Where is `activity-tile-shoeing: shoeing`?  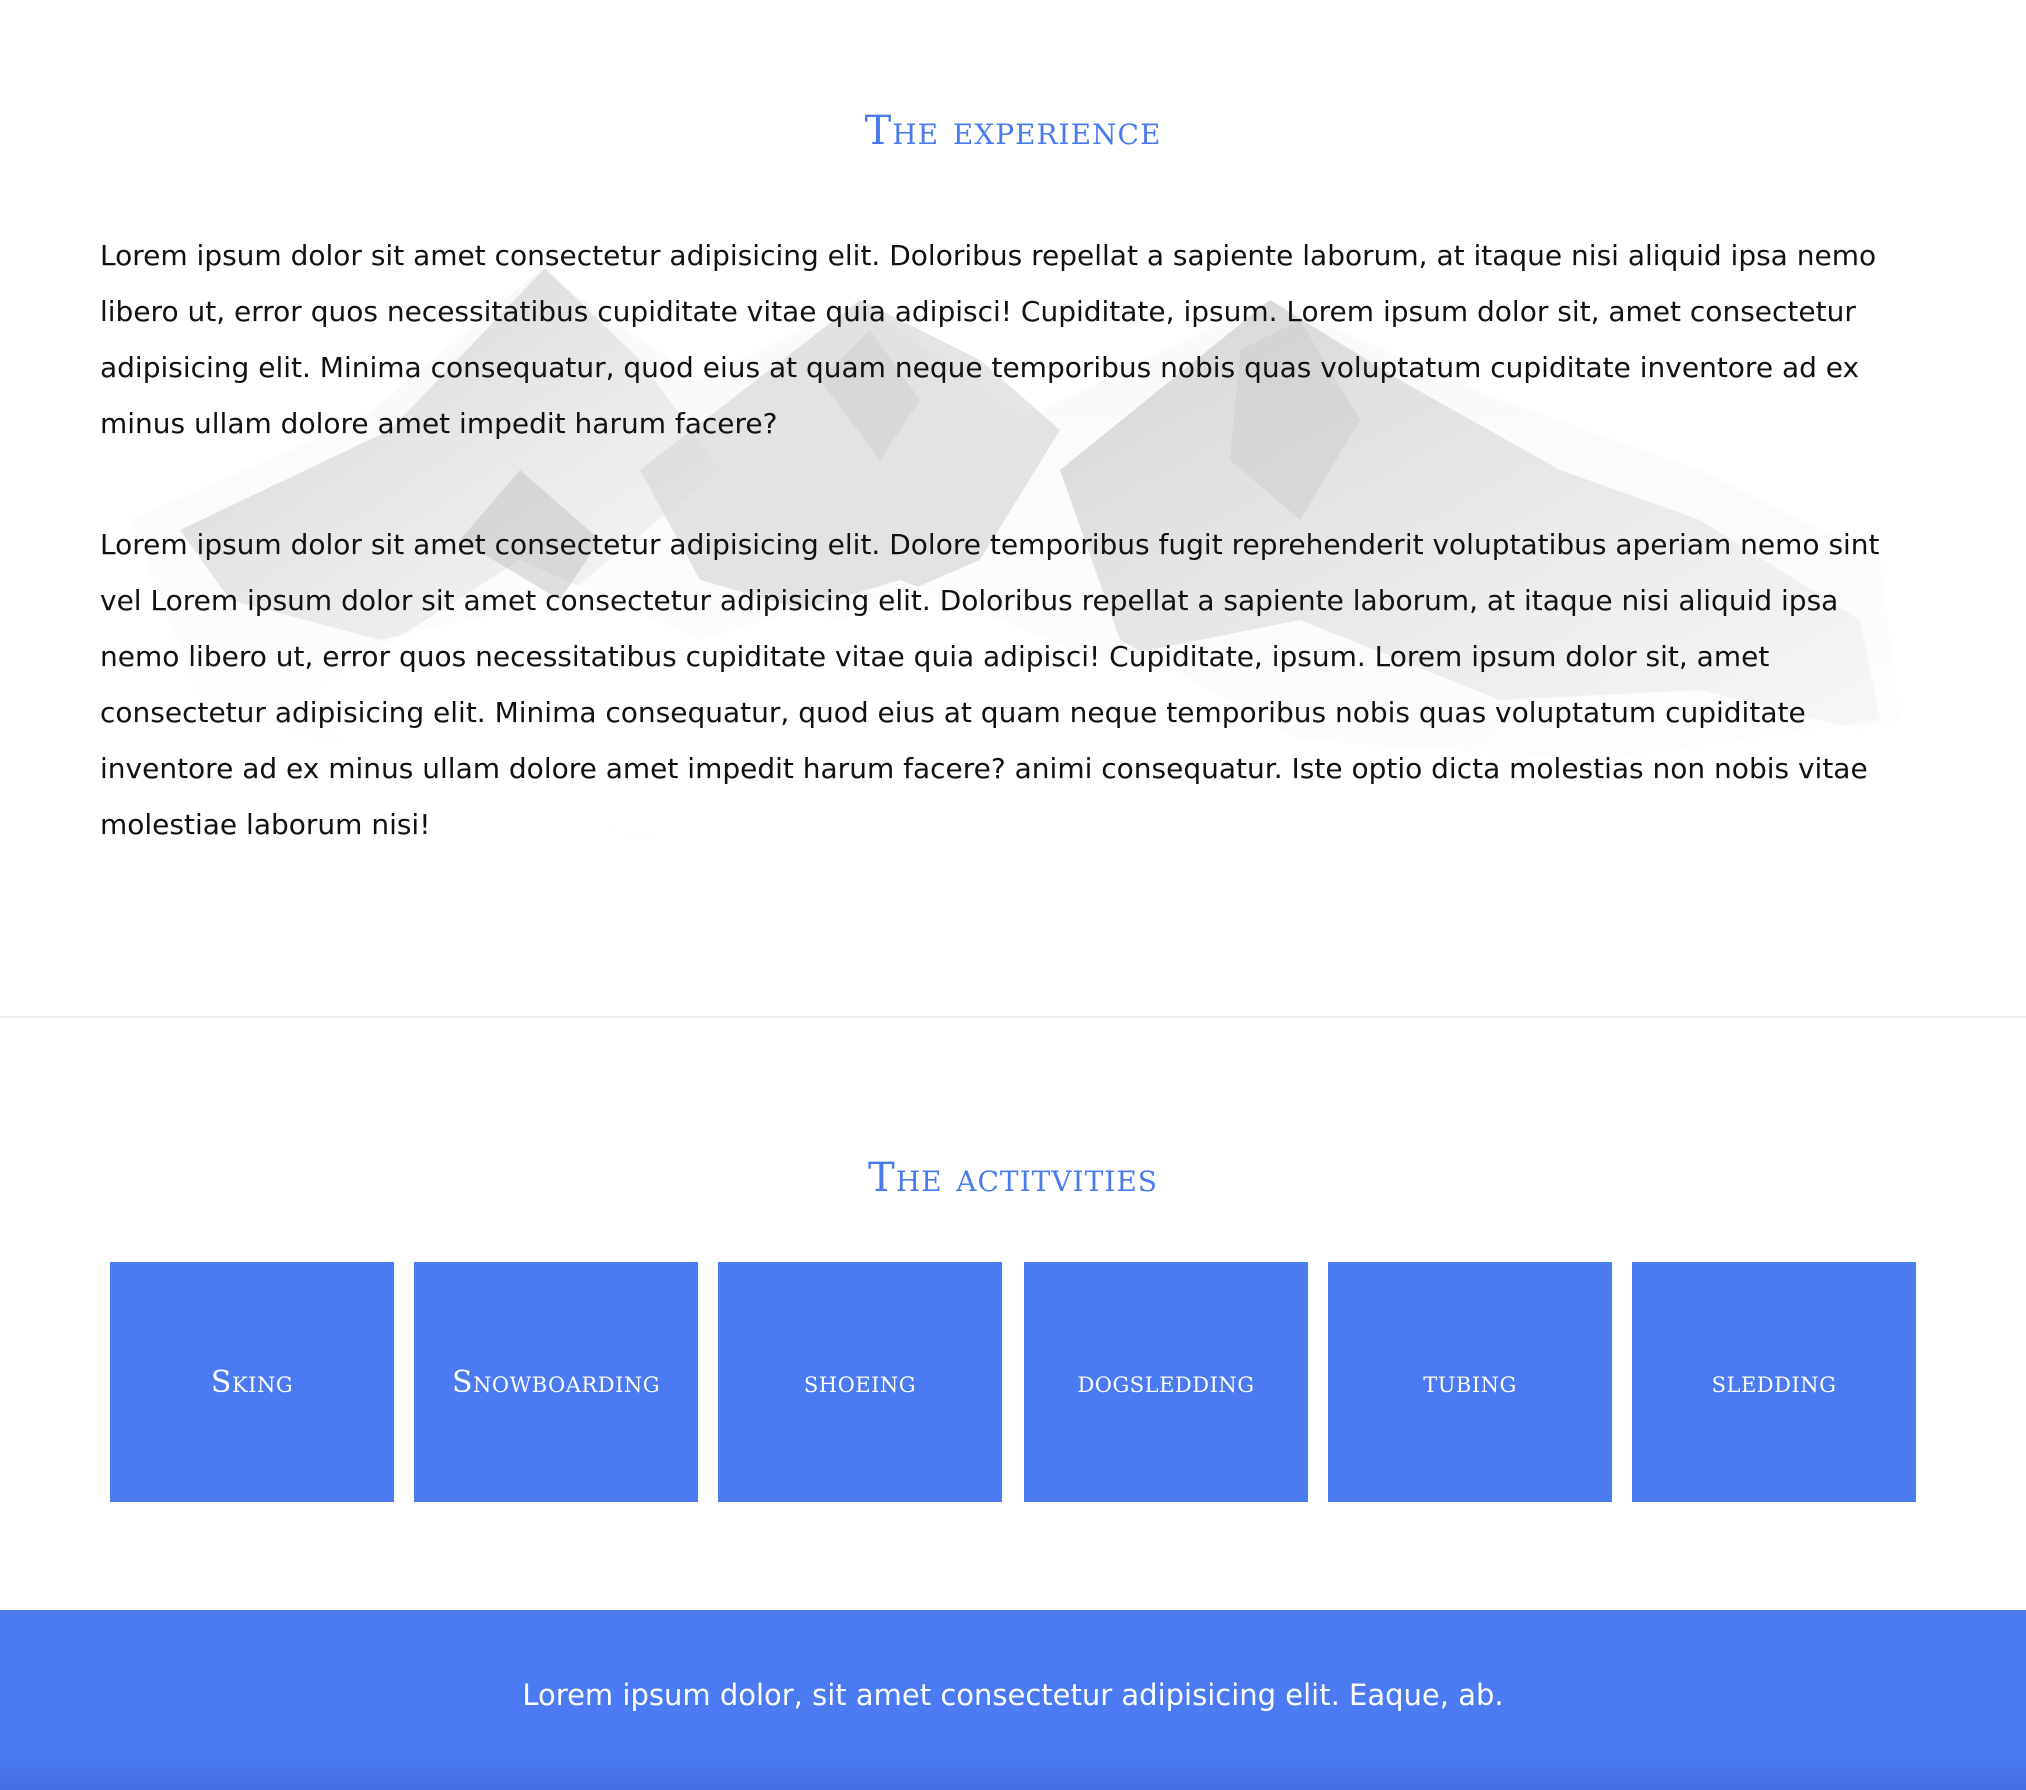 activity-tile-shoeing: shoeing is located at coordinates (860, 1382).